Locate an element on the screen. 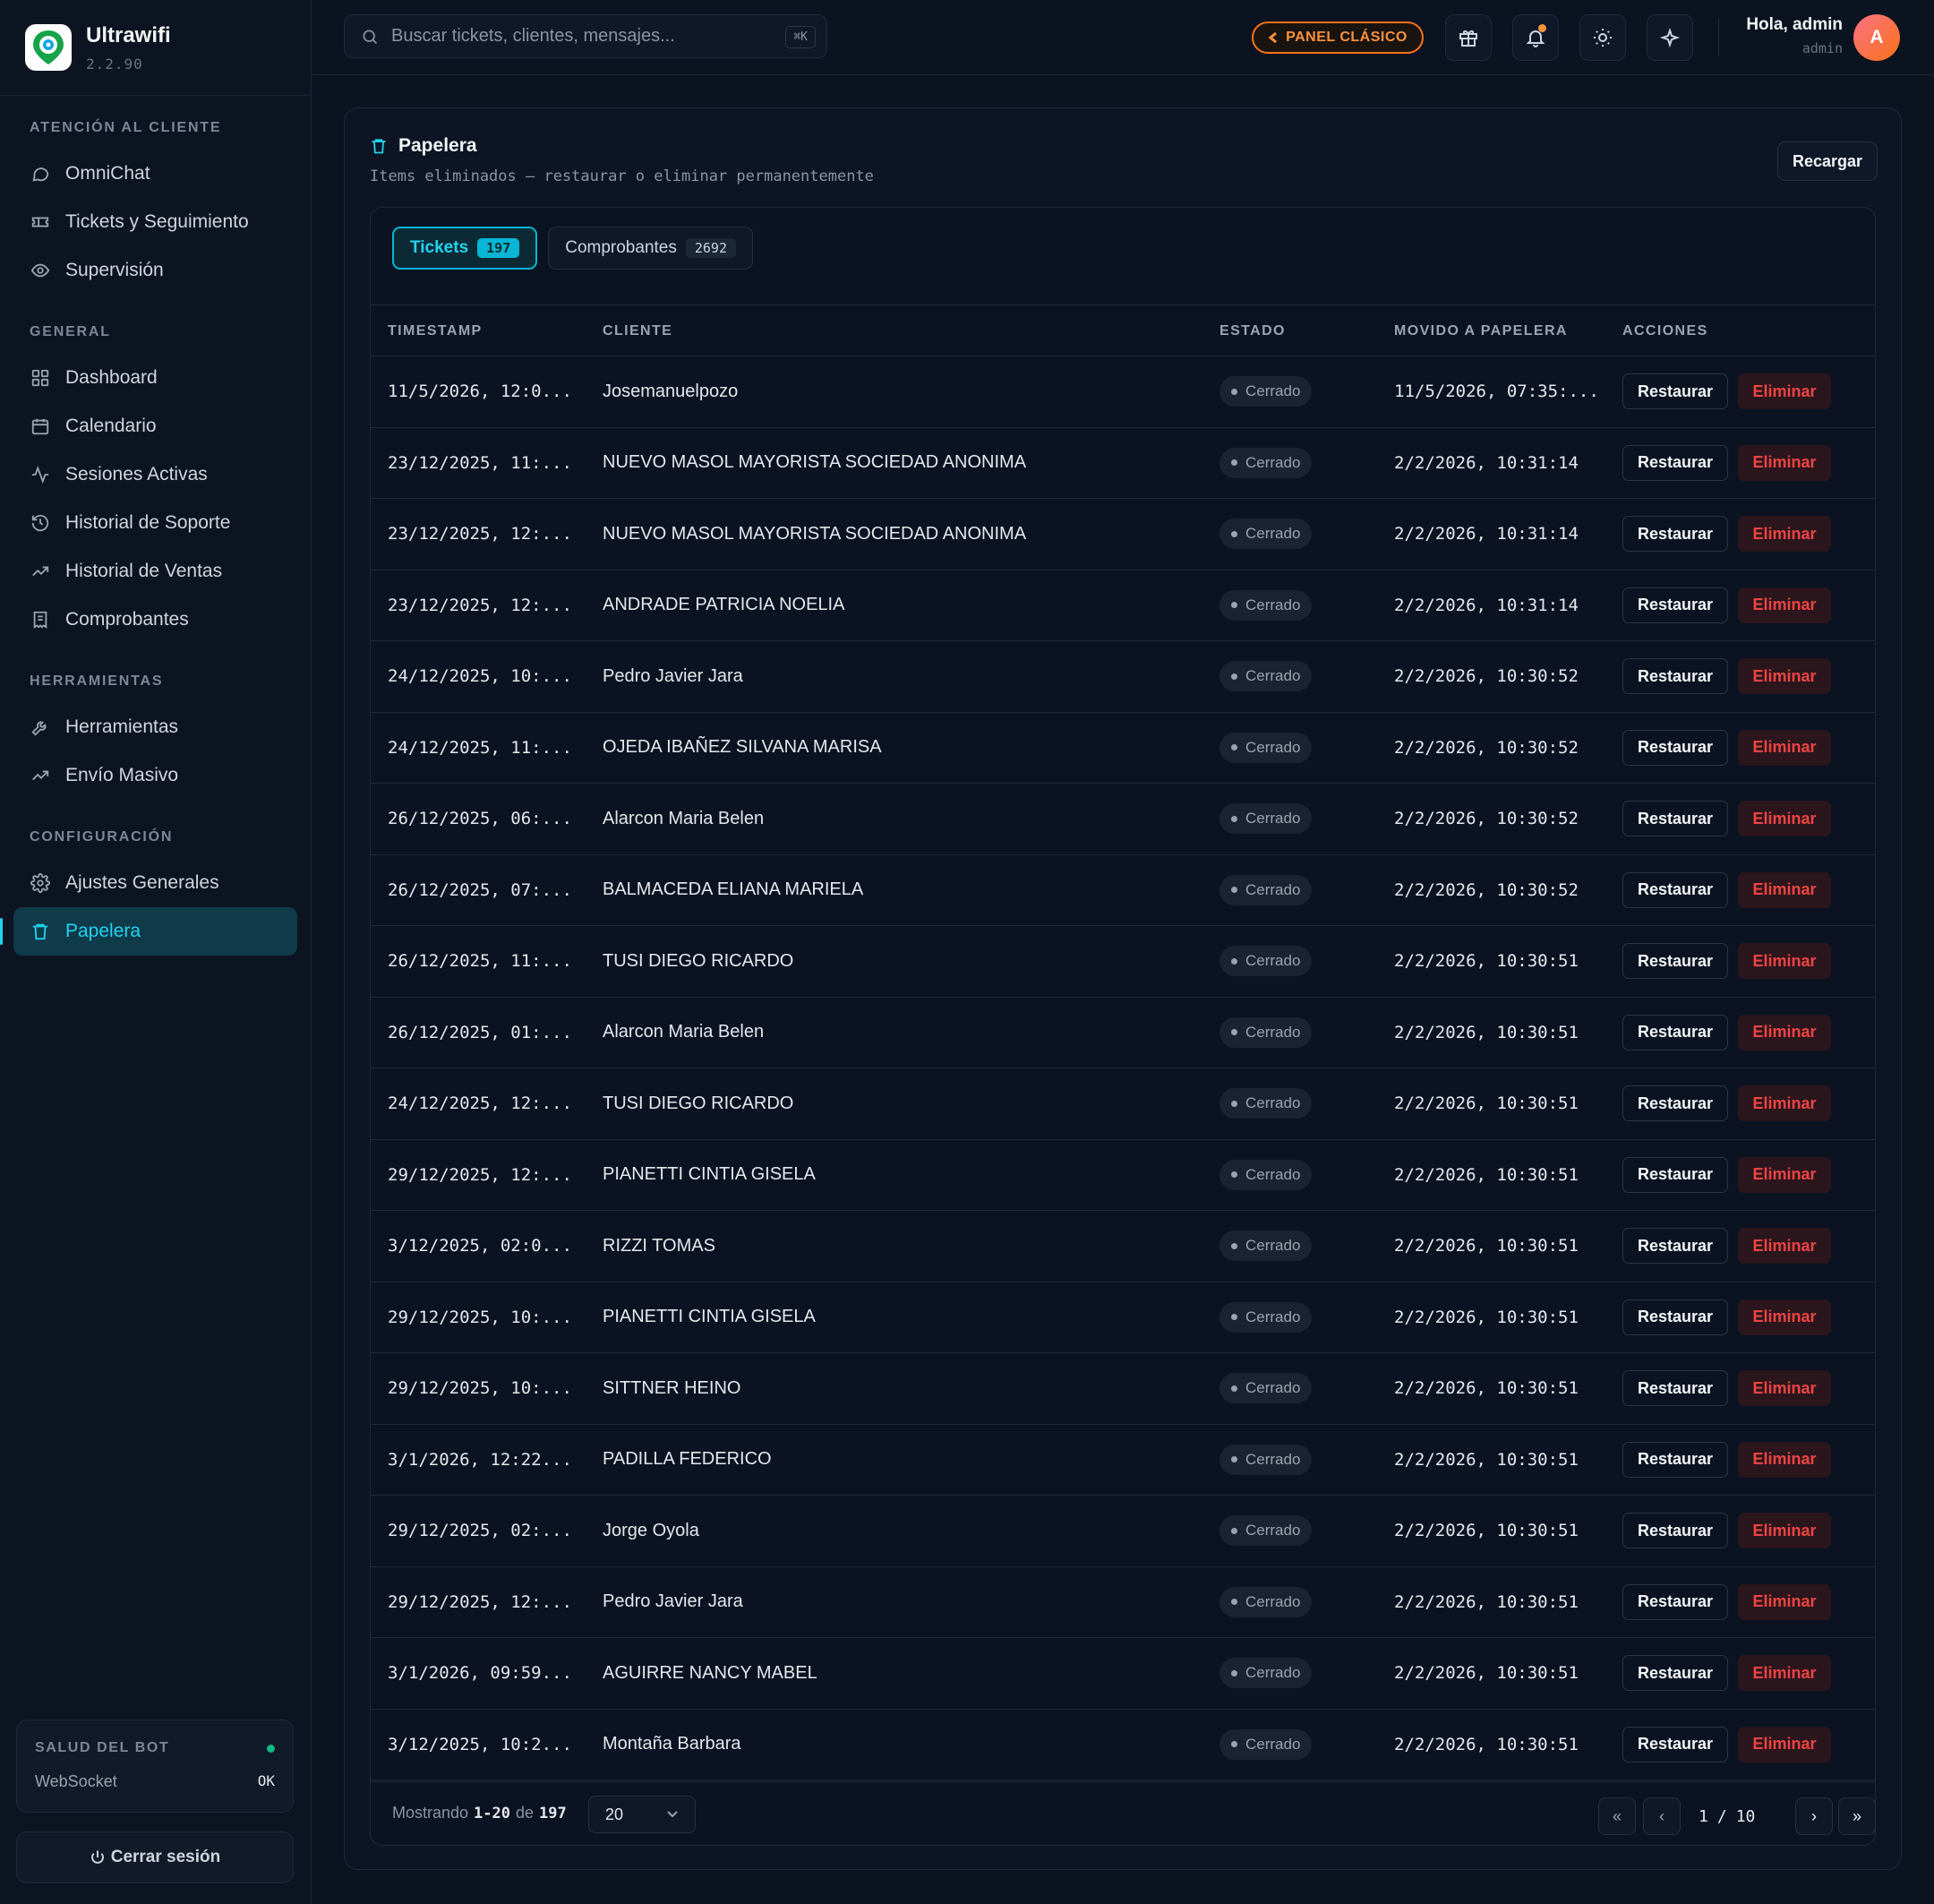  sidebar-item-ajustes: Ajustes Generales is located at coordinates (155, 883).